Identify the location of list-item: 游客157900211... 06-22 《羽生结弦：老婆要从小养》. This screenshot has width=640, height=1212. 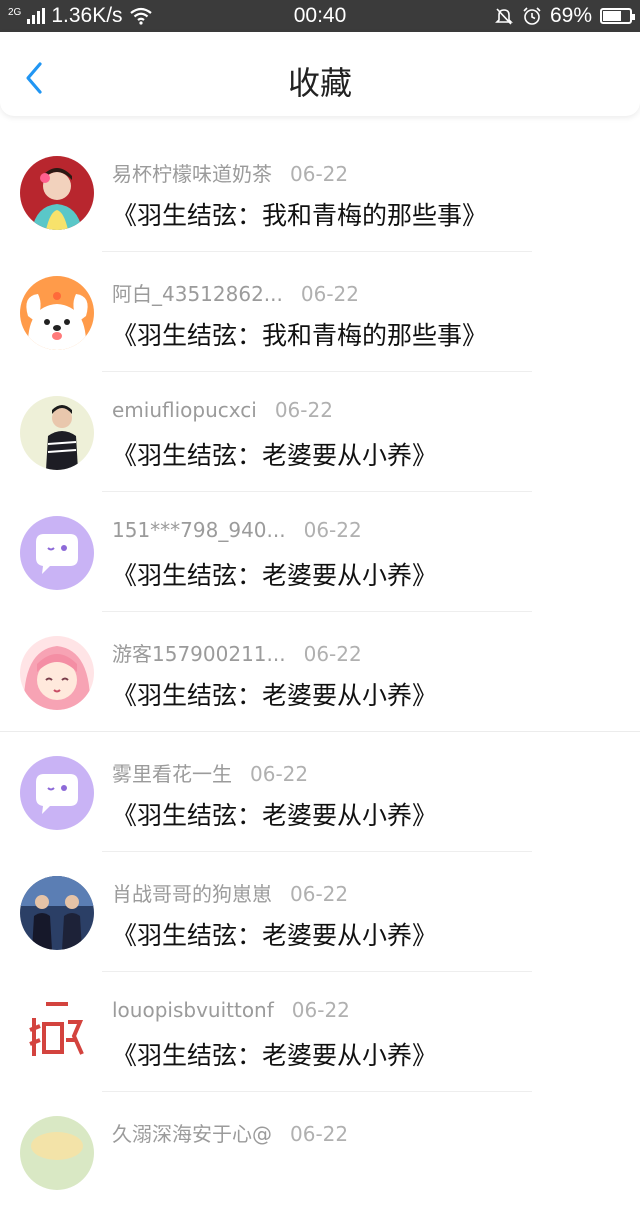
(320, 672).